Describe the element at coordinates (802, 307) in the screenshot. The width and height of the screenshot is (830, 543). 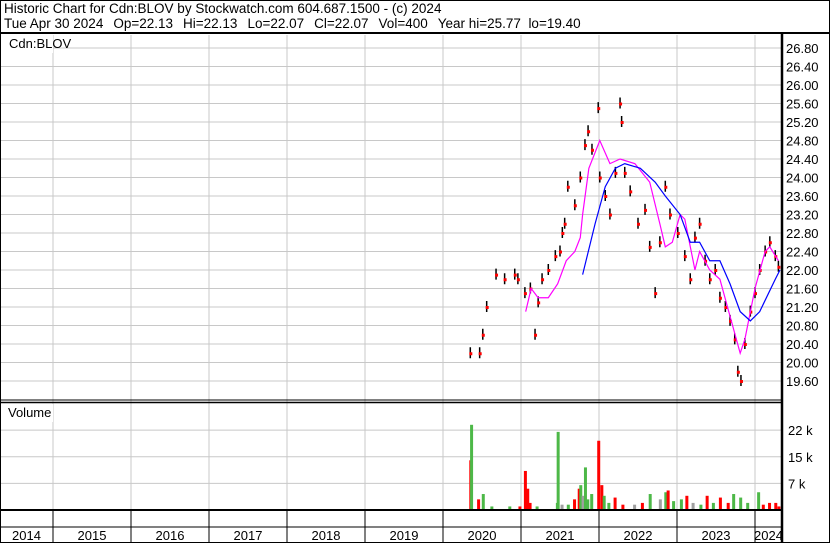
I see `price-tick-label: 21.20` at that location.